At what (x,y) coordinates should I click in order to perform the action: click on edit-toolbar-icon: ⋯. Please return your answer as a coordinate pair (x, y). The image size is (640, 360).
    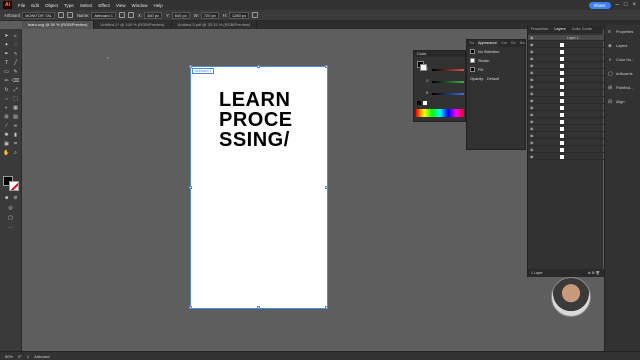
    Looking at the image, I should click on (10, 228).